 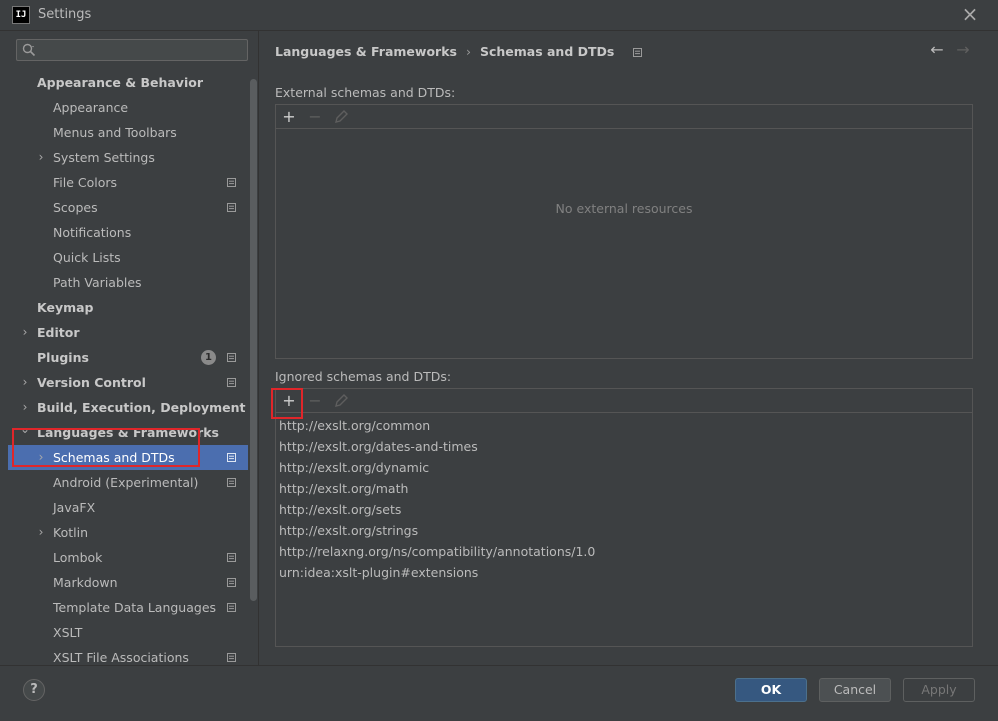 What do you see at coordinates (63, 357) in the screenshot?
I see `tree-item-label: Plugins` at bounding box center [63, 357].